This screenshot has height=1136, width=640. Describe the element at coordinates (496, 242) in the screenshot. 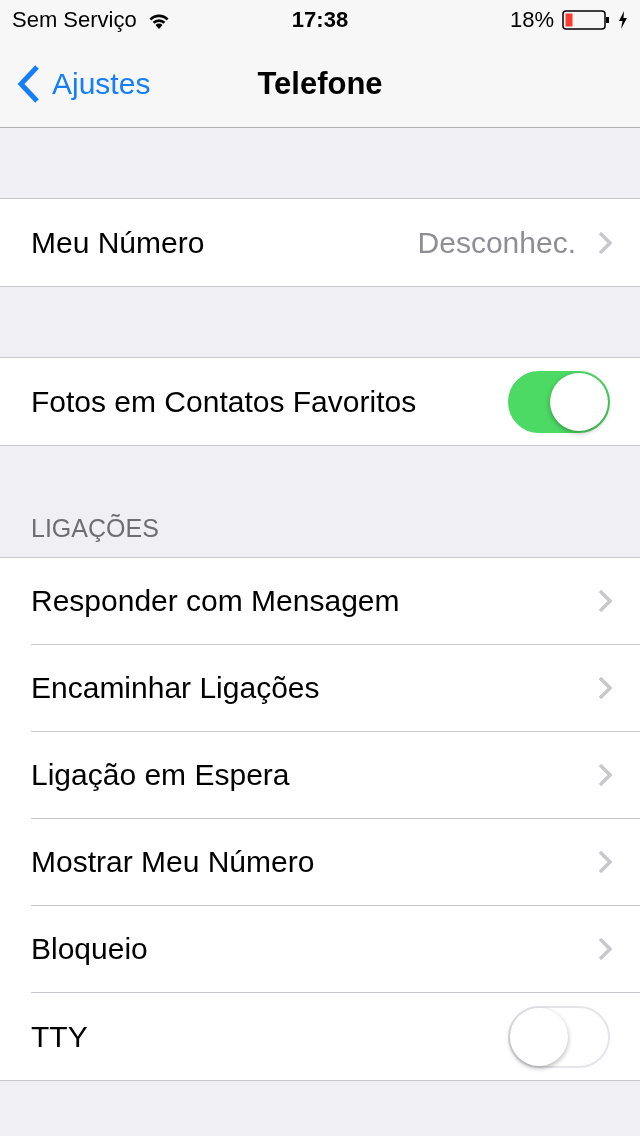

I see `row-value: Desconhec.` at that location.